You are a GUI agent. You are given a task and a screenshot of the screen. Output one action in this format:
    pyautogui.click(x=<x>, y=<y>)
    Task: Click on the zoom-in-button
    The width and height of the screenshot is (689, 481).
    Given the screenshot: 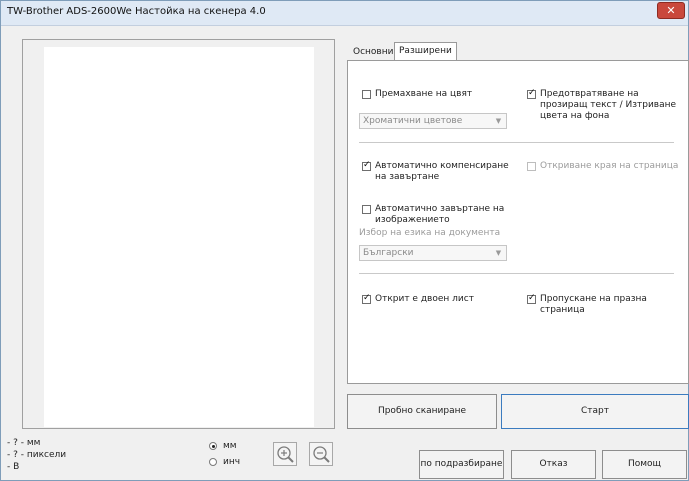 What is the action you would take?
    pyautogui.click(x=285, y=454)
    